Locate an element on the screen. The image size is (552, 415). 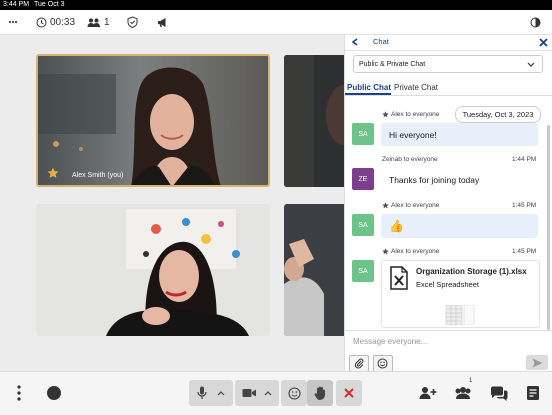
add-person-icon is located at coordinates (428, 393).